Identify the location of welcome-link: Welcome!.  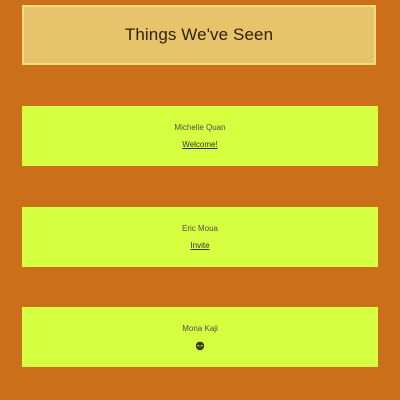
(199, 144).